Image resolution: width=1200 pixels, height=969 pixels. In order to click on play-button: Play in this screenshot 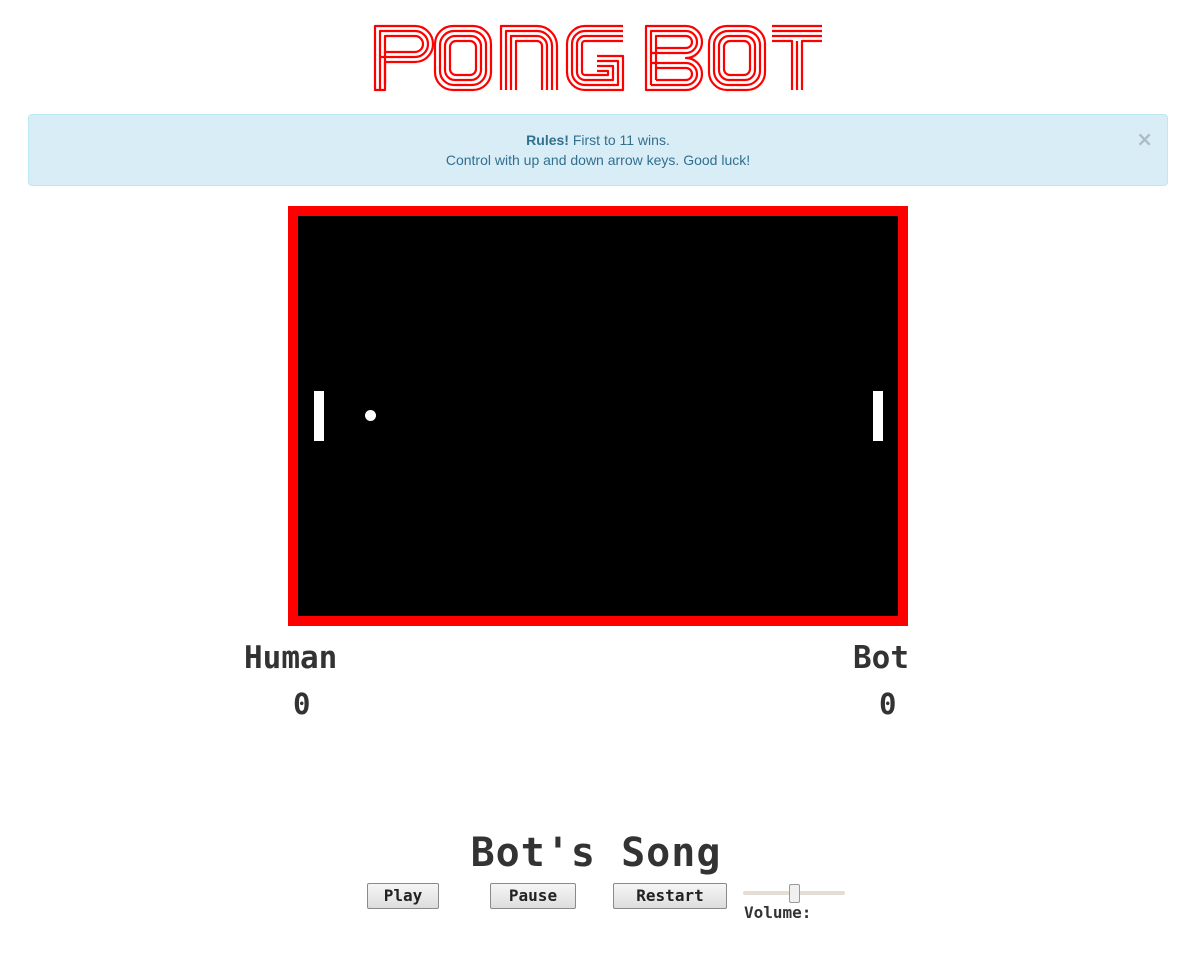, I will do `click(403, 896)`.